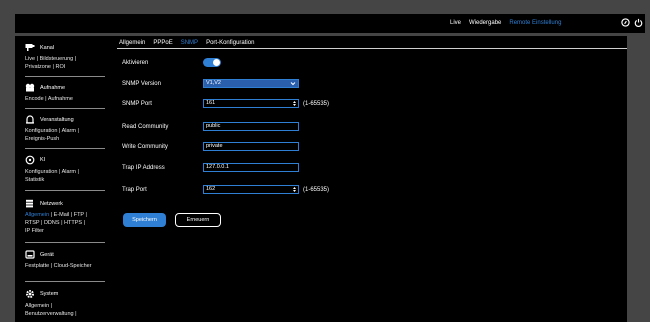  I want to click on save-button: Speichern, so click(144, 220).